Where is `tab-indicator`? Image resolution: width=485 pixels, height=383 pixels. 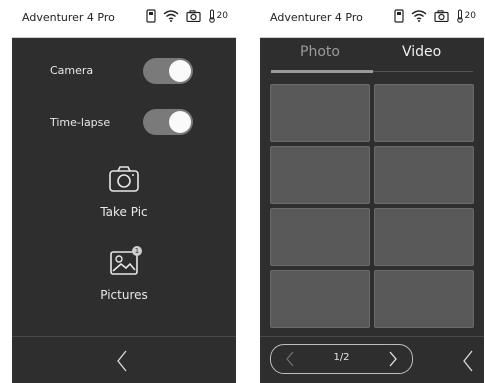 tab-indicator is located at coordinates (322, 71).